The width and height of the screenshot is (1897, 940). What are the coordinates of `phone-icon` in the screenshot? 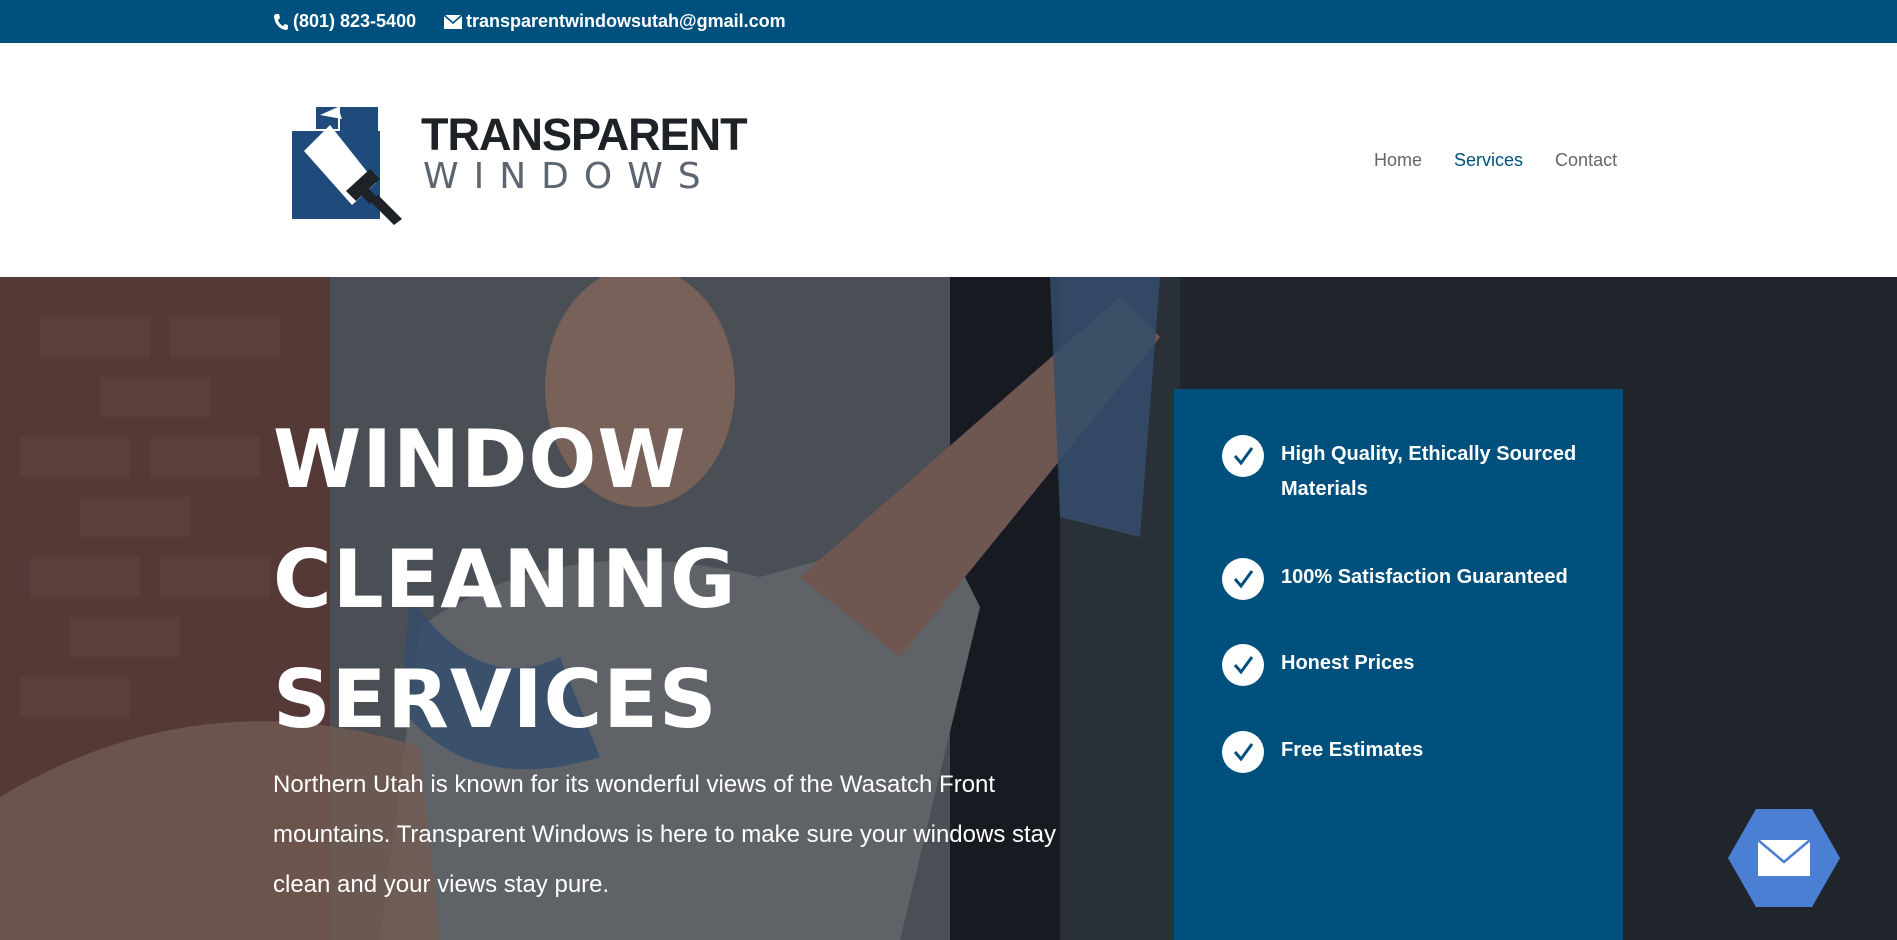 It's located at (281, 21).